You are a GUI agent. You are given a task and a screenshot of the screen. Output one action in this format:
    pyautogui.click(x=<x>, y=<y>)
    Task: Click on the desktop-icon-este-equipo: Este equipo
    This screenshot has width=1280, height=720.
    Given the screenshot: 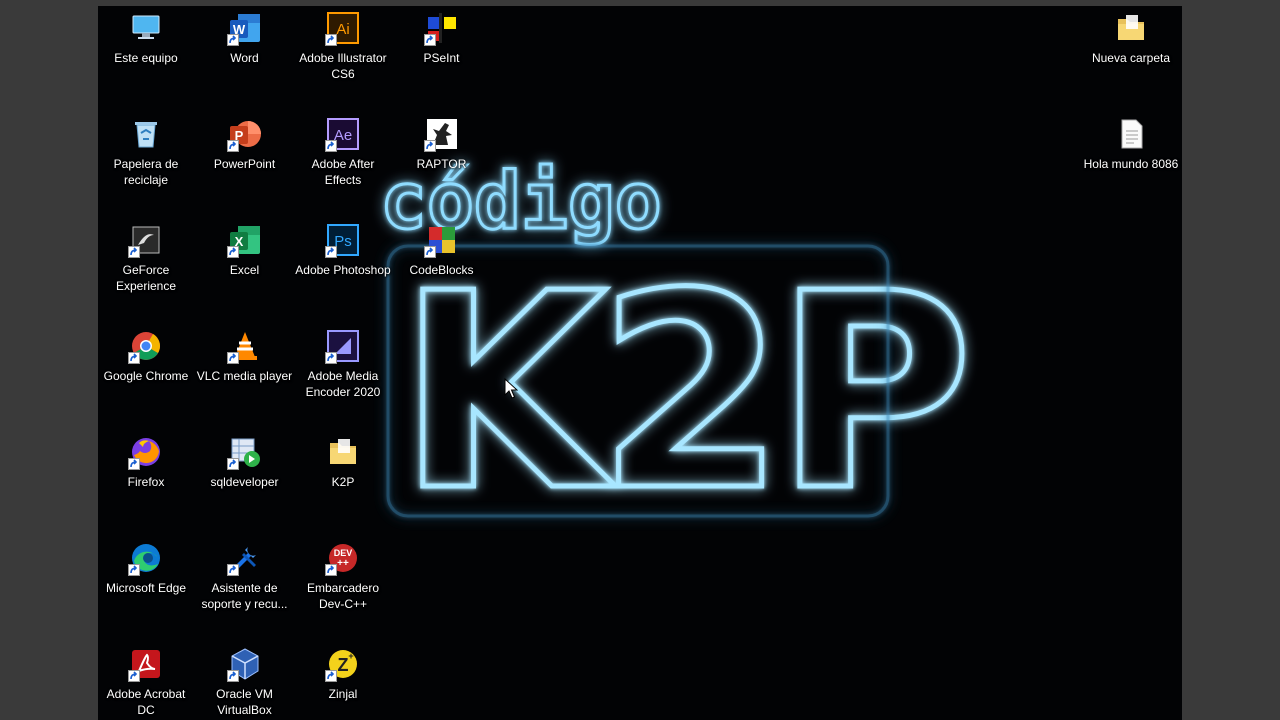 What is the action you would take?
    pyautogui.click(x=146, y=38)
    